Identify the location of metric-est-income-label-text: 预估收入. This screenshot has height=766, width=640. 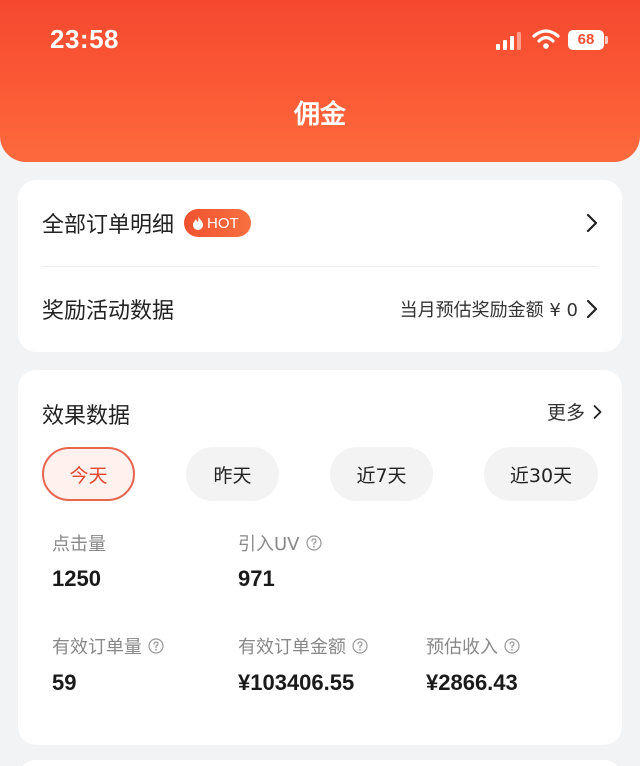
(462, 647).